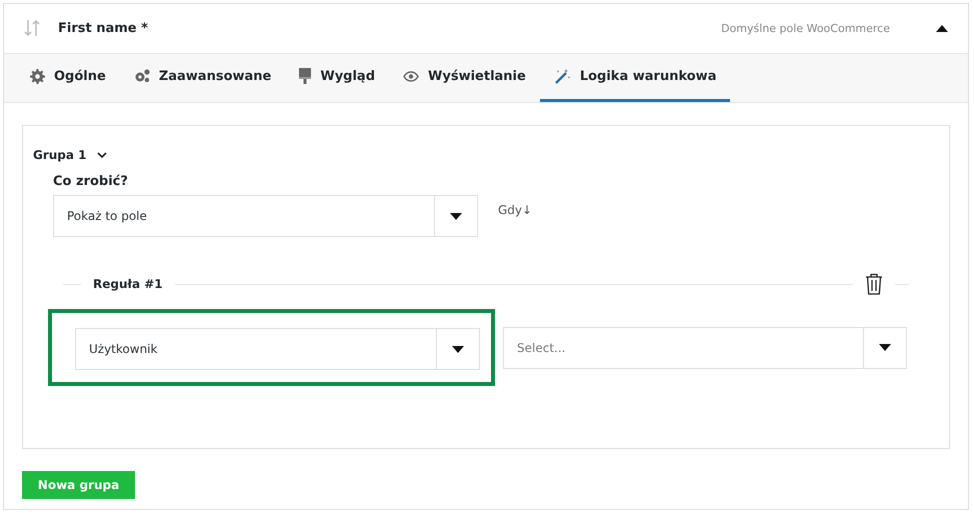 Image resolution: width=974 pixels, height=514 pixels. Describe the element at coordinates (265, 216) in the screenshot. I see `action-select: Pokaż to pole` at that location.